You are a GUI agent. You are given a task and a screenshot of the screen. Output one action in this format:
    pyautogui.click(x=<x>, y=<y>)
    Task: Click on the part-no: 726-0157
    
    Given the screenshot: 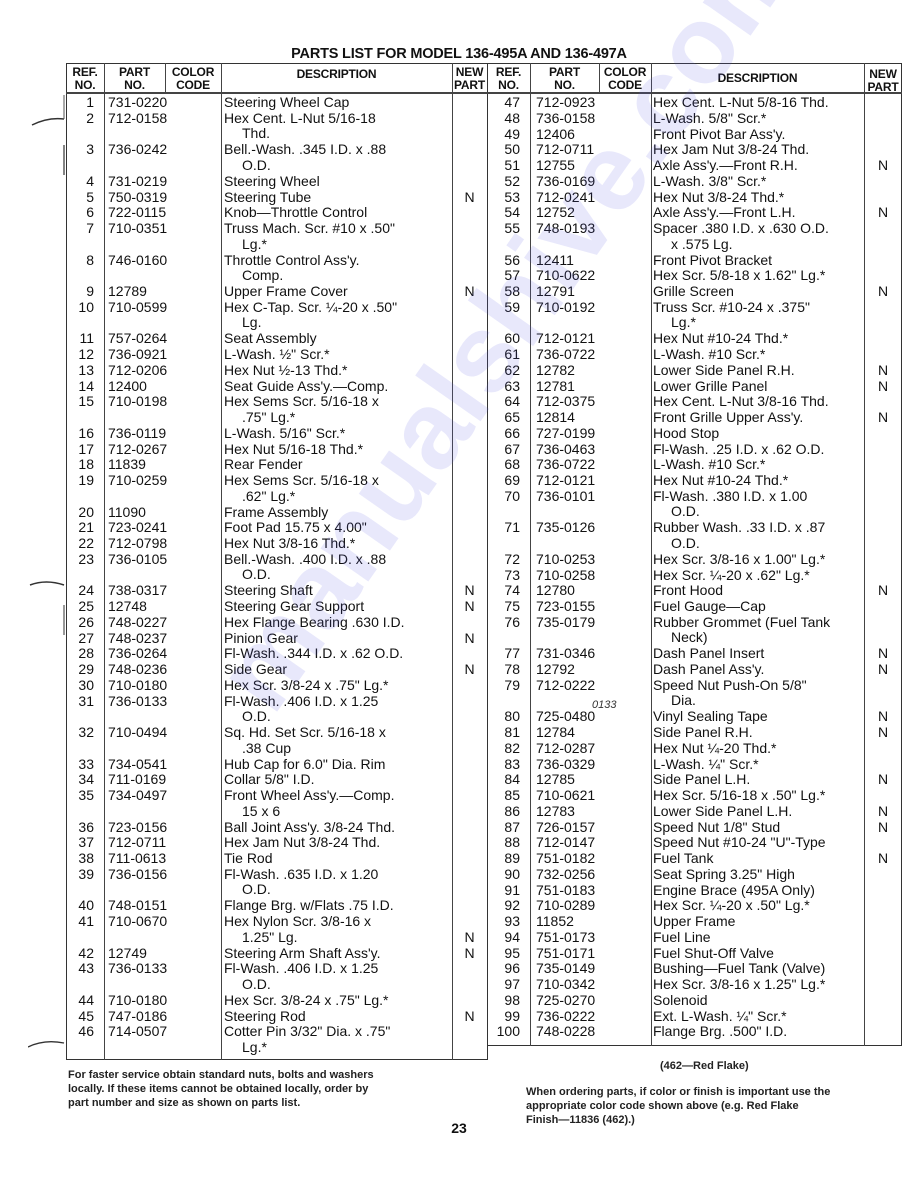 What is the action you would take?
    pyautogui.click(x=566, y=826)
    